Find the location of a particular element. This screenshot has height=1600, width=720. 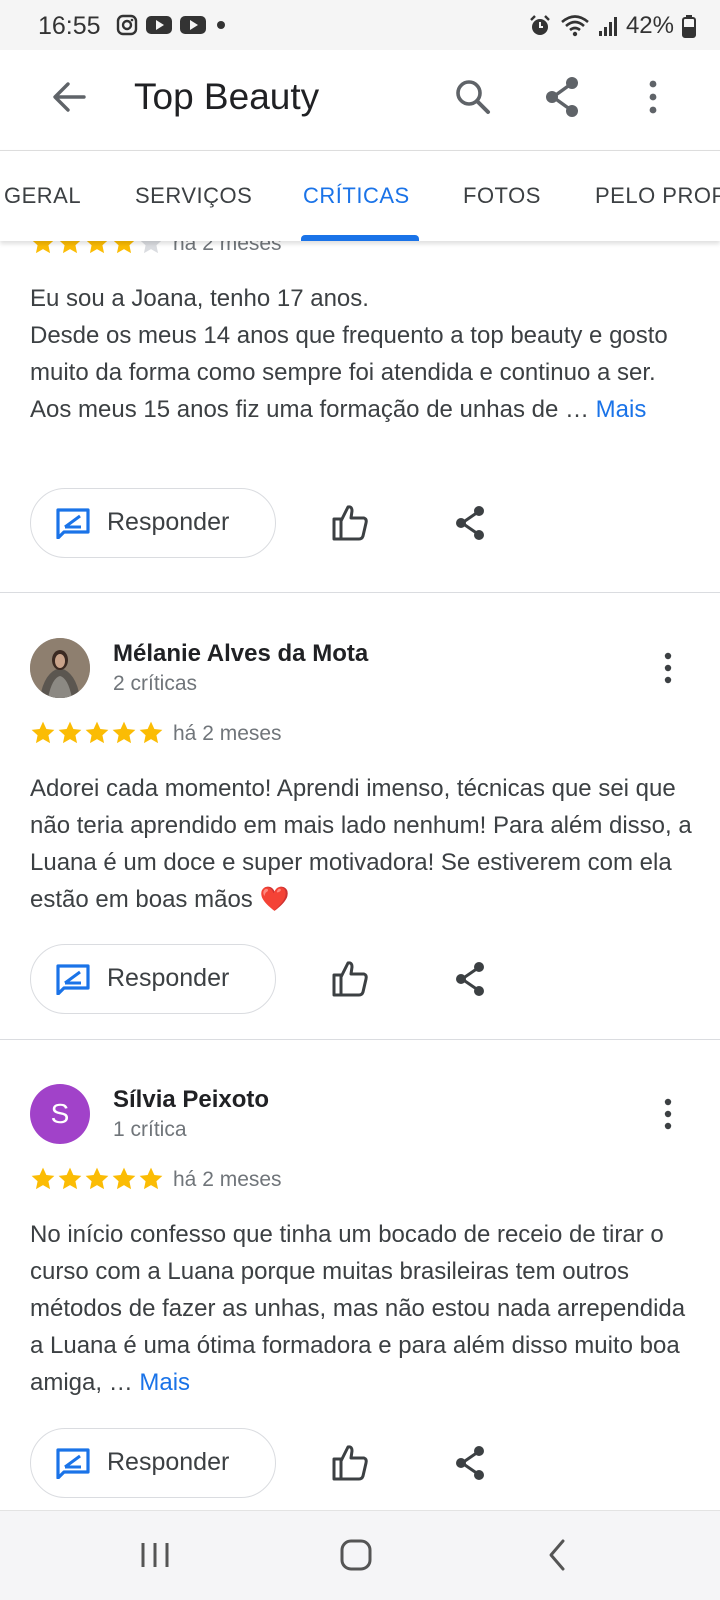

tab-geral: GERAL is located at coordinates (42, 196).